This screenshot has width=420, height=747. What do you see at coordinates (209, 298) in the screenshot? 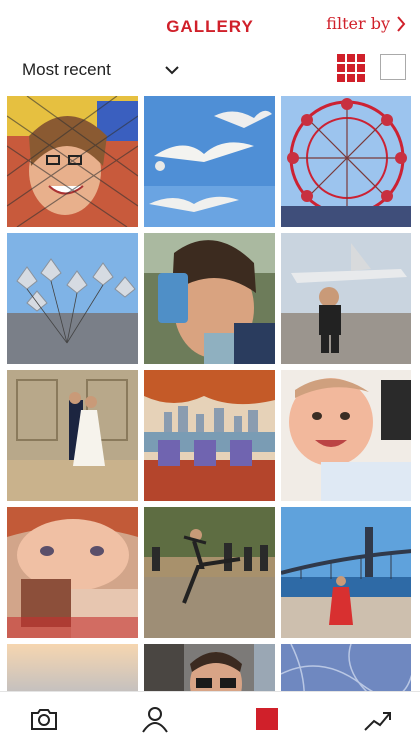
I see `photo-woman-with-phone` at bounding box center [209, 298].